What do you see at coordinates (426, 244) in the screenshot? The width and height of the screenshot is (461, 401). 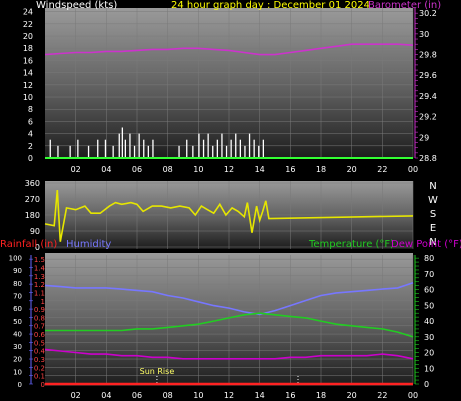 I see `dew-point-legend-label: Dew Point (°F)` at bounding box center [426, 244].